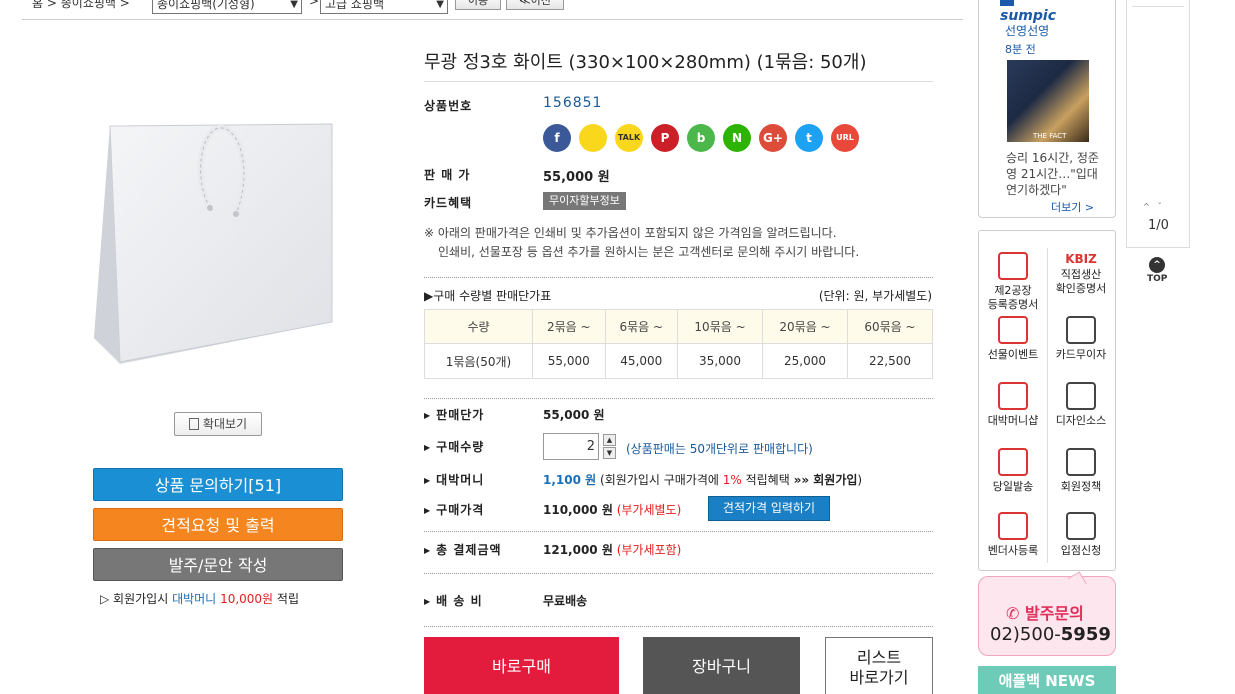 The height and width of the screenshot is (694, 1235). Describe the element at coordinates (665, 138) in the screenshot. I see `pinterest-icon: P` at that location.